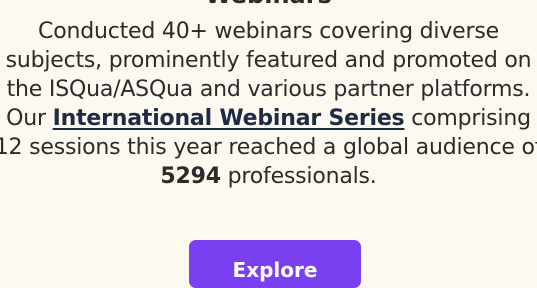 The image size is (537, 288). I want to click on international-webinar-series-link: International Webinar Series, so click(229, 118).